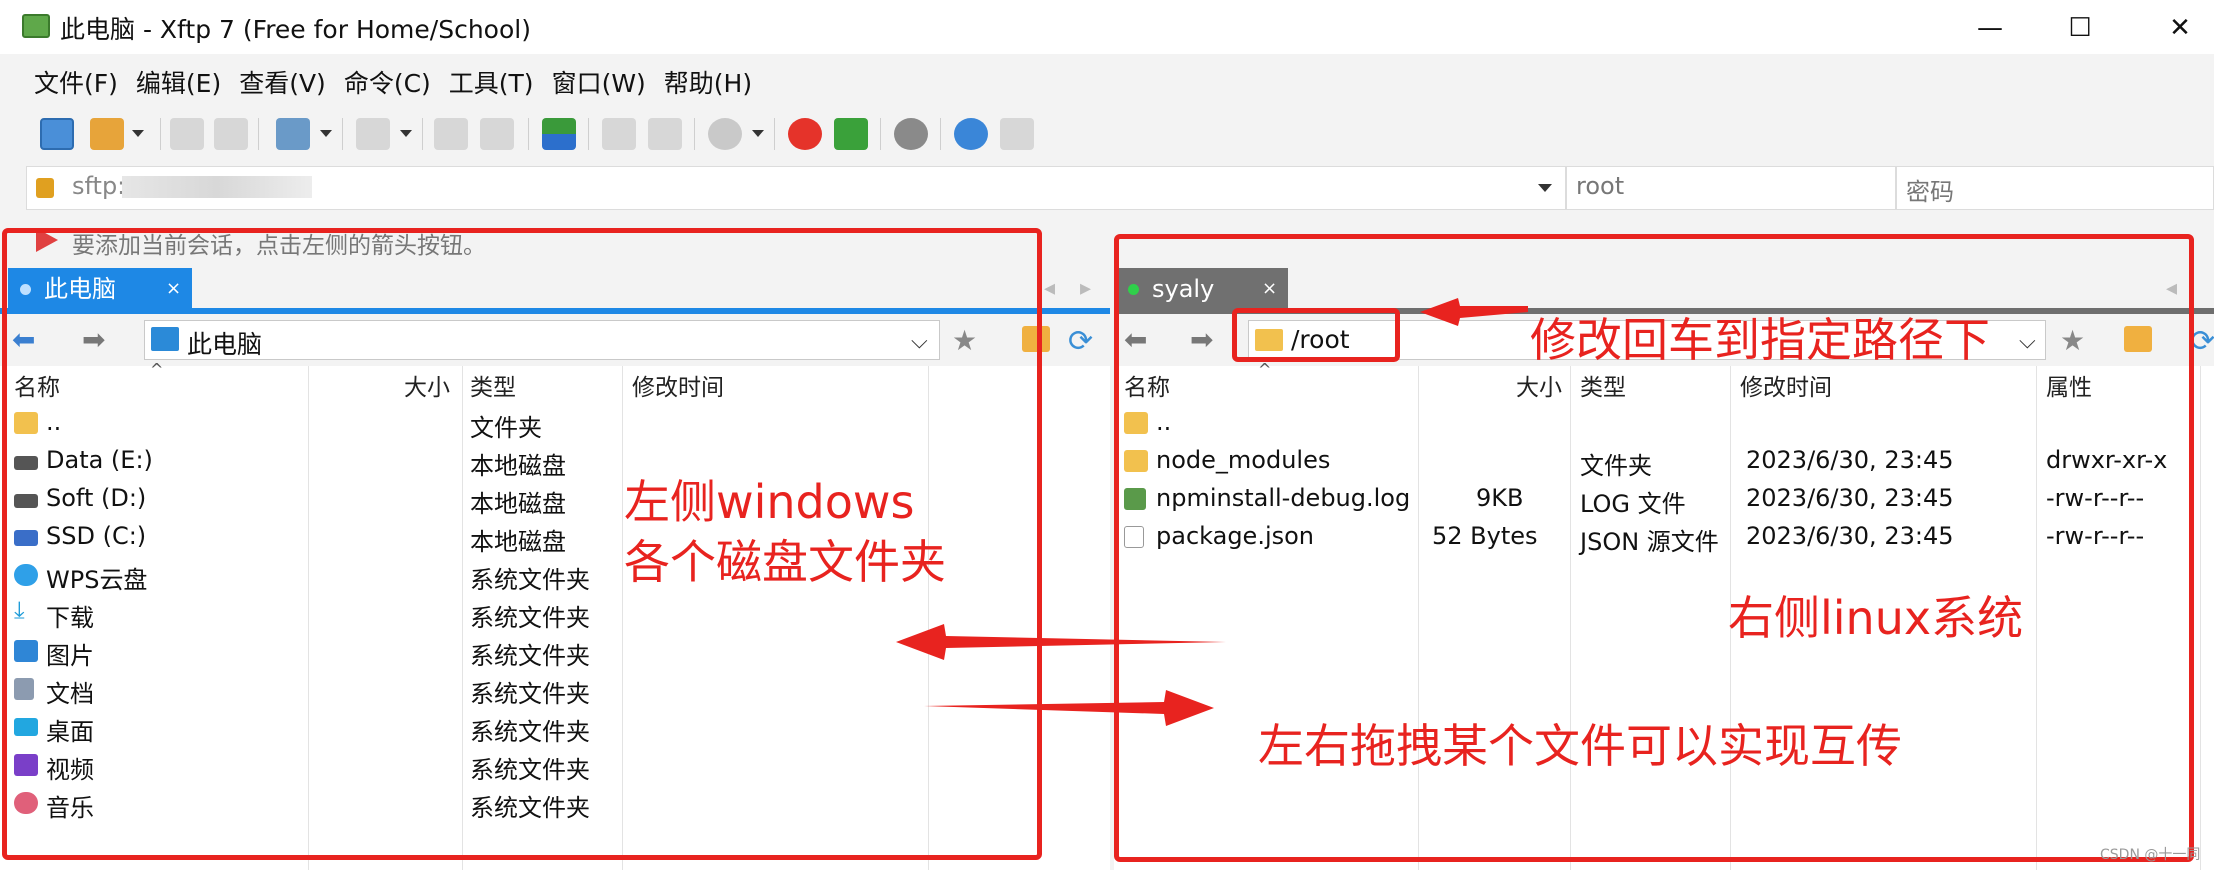 This screenshot has height=870, width=2214. Describe the element at coordinates (2150, 855) in the screenshot. I see `watermark: CSDN @十一同` at that location.